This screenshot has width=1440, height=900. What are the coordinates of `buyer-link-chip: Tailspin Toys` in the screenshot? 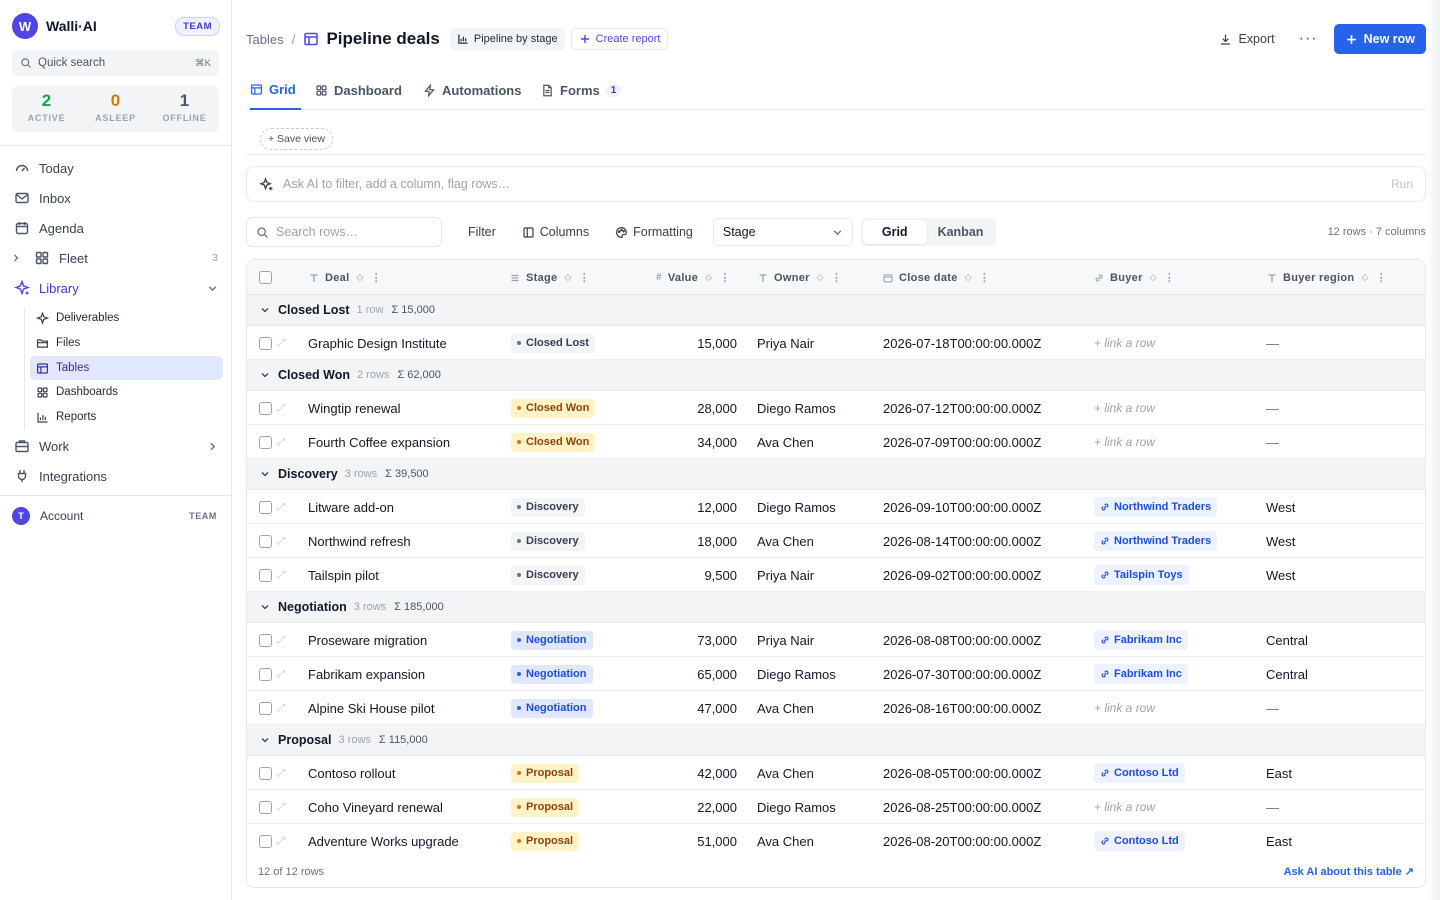 It's located at (1141, 575).